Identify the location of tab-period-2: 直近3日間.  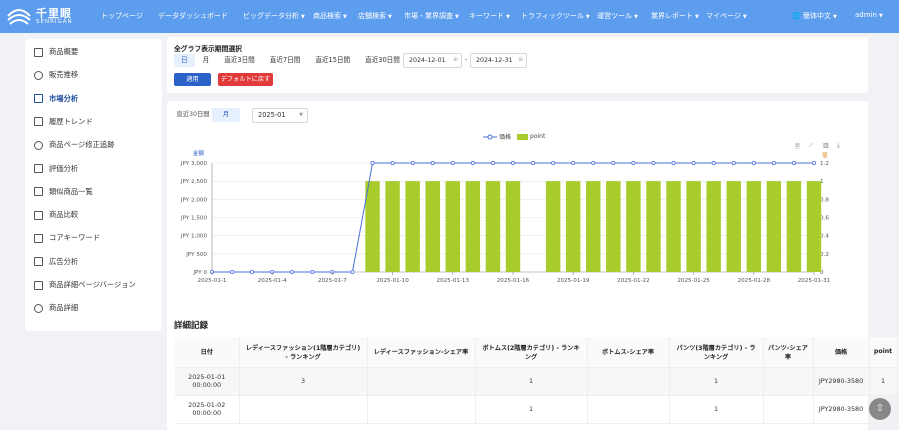
(239, 60).